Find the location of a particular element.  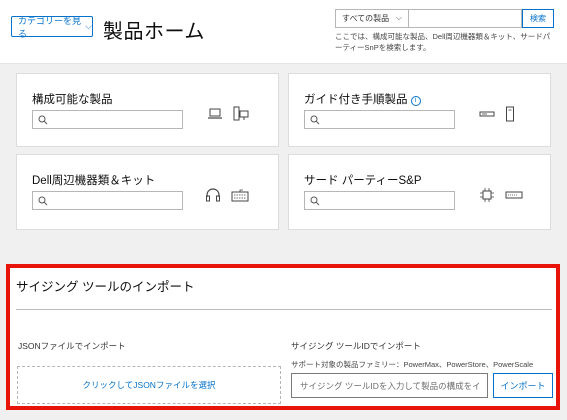

search-scope-value: すべての製品 is located at coordinates (366, 18).